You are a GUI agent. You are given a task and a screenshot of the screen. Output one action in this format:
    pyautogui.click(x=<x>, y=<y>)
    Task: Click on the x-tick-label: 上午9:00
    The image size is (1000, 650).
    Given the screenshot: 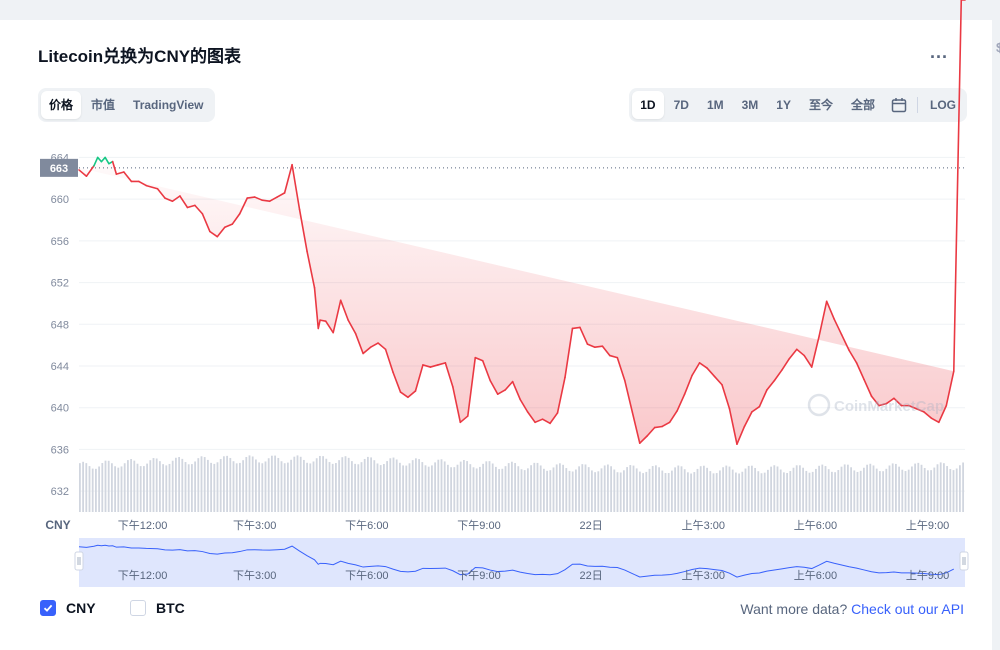 What is the action you would take?
    pyautogui.click(x=927, y=525)
    